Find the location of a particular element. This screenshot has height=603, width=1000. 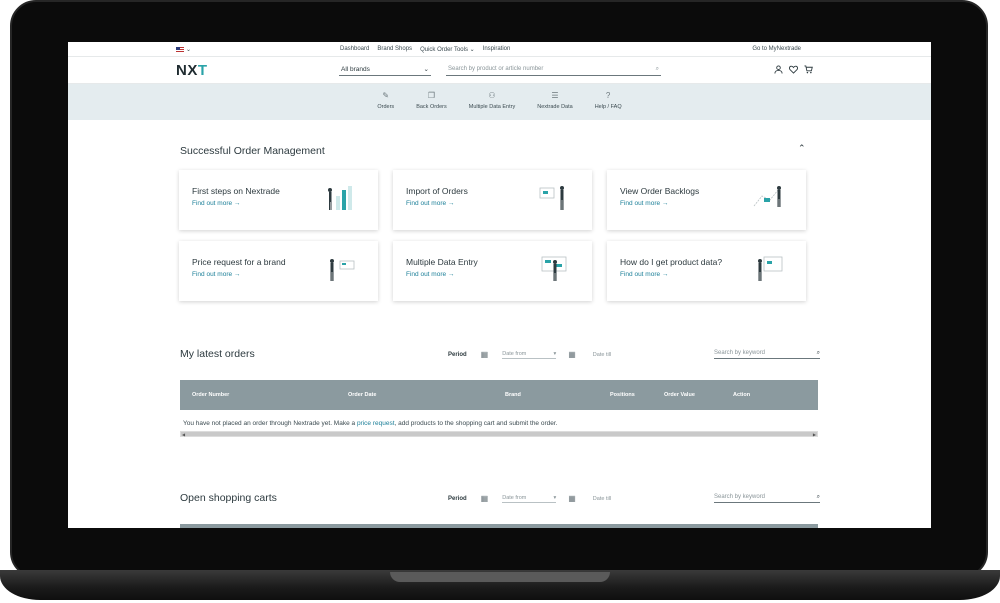

product-search-input: Search by product or article number ⌕ is located at coordinates (553, 69).